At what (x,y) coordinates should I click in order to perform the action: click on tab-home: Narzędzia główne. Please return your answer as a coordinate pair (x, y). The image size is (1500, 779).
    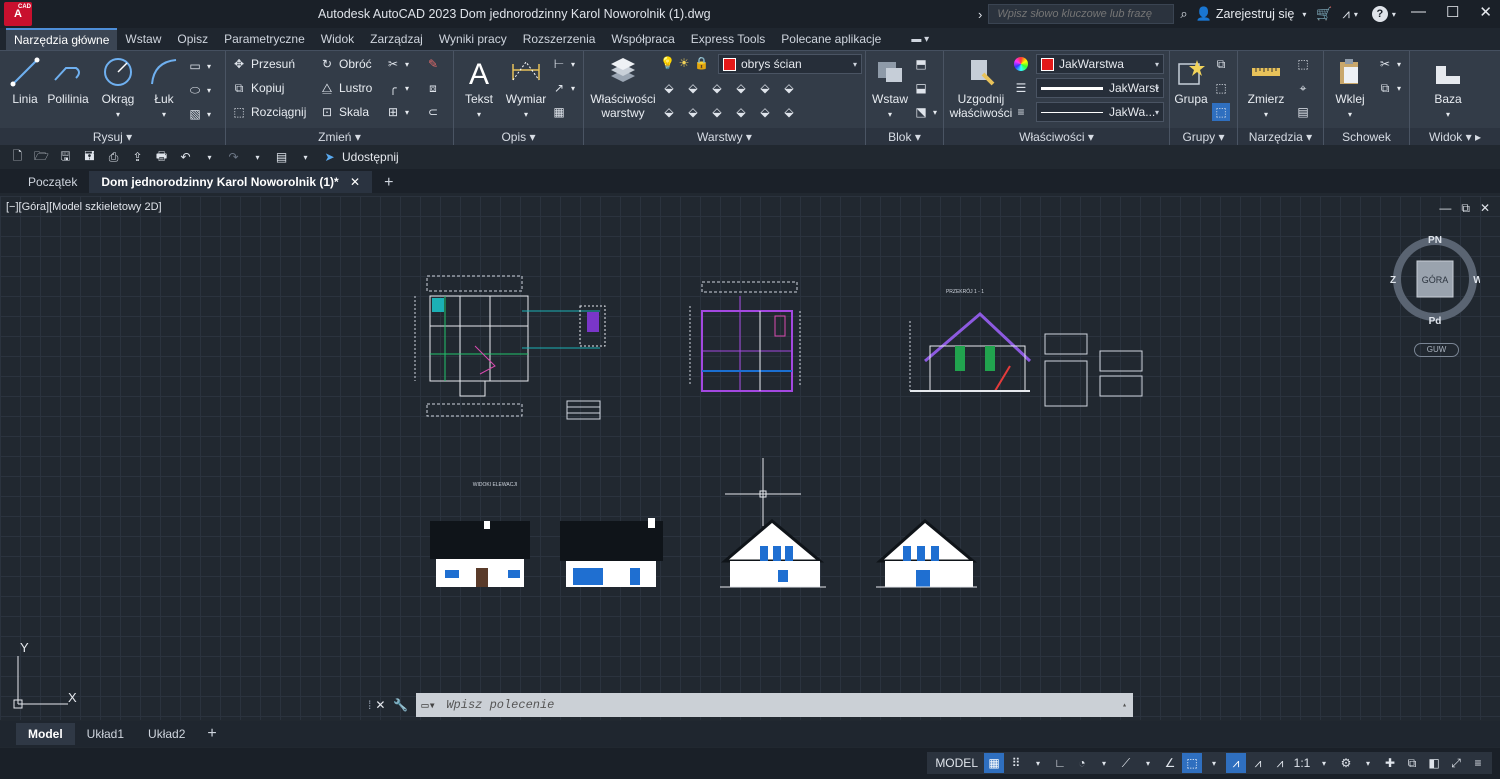
    Looking at the image, I should click on (62, 39).